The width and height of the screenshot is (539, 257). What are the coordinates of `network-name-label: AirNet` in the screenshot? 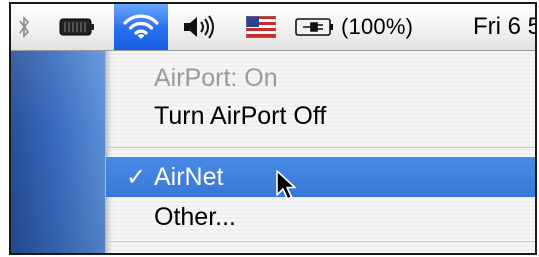 It's located at (189, 176).